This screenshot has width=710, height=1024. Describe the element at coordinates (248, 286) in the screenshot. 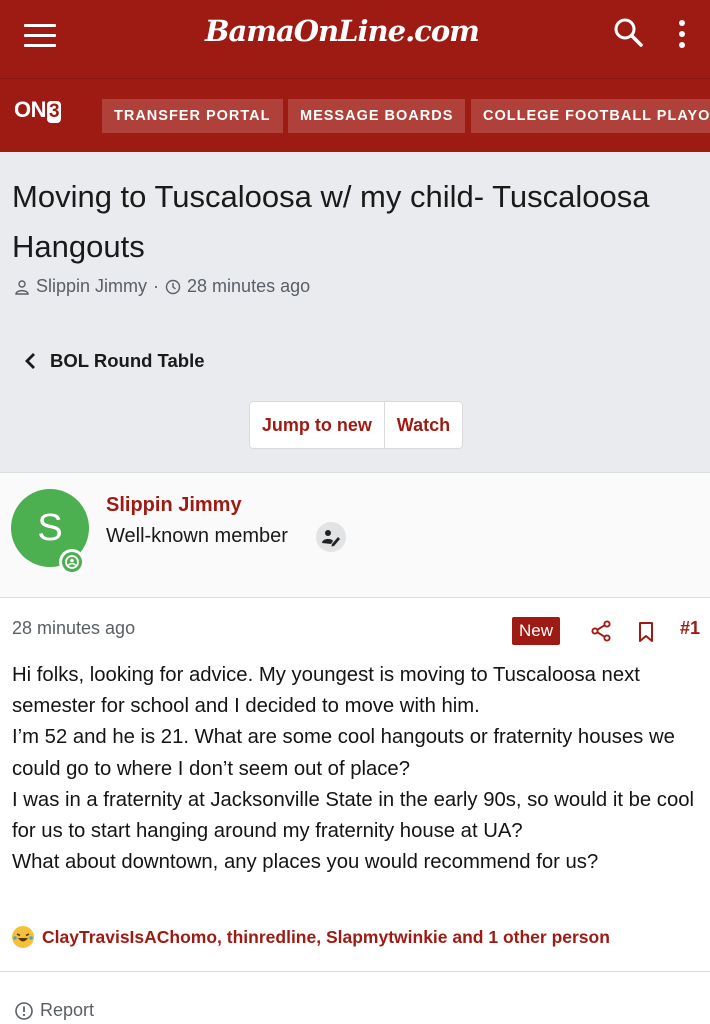

I see `thread-time: 28 minutes ago` at that location.